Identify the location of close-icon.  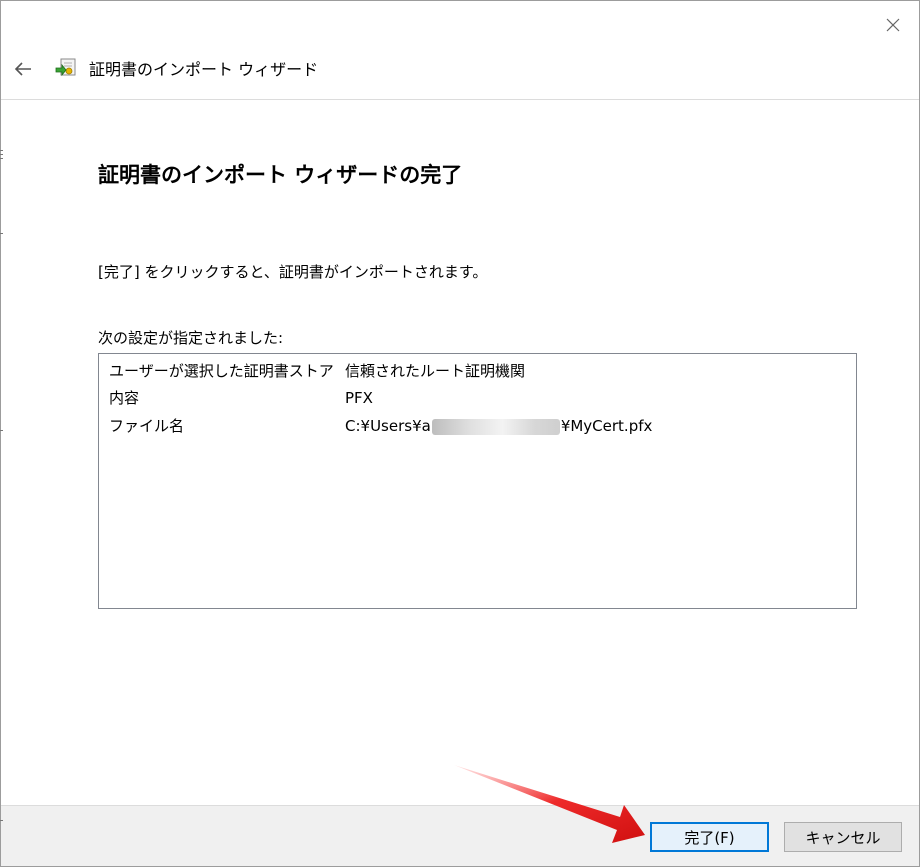
(893, 25).